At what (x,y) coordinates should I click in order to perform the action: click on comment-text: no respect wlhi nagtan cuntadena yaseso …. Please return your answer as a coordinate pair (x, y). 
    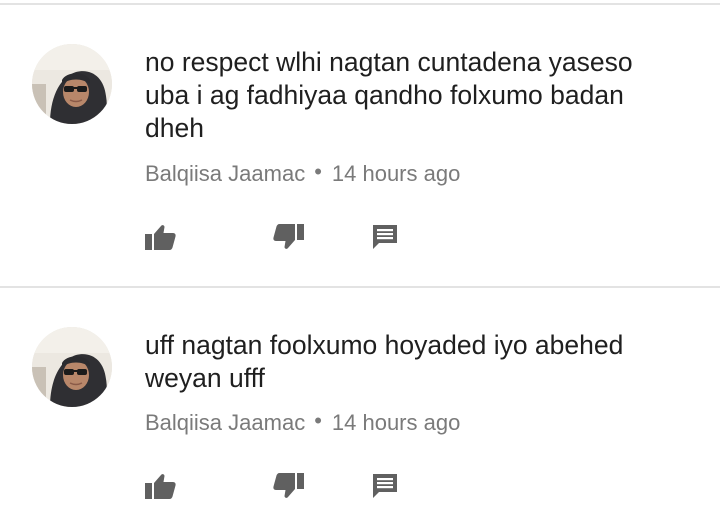
    Looking at the image, I should click on (389, 95).